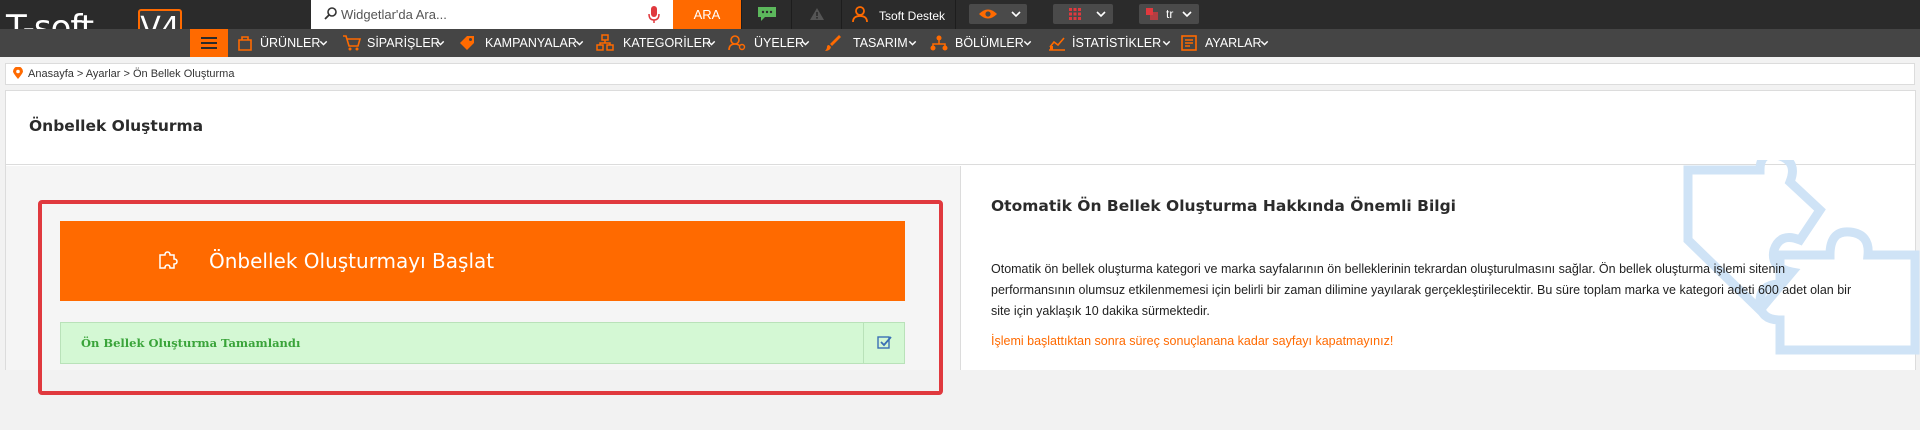 Image resolution: width=1920 pixels, height=430 pixels. I want to click on settings-icon, so click(1189, 43).